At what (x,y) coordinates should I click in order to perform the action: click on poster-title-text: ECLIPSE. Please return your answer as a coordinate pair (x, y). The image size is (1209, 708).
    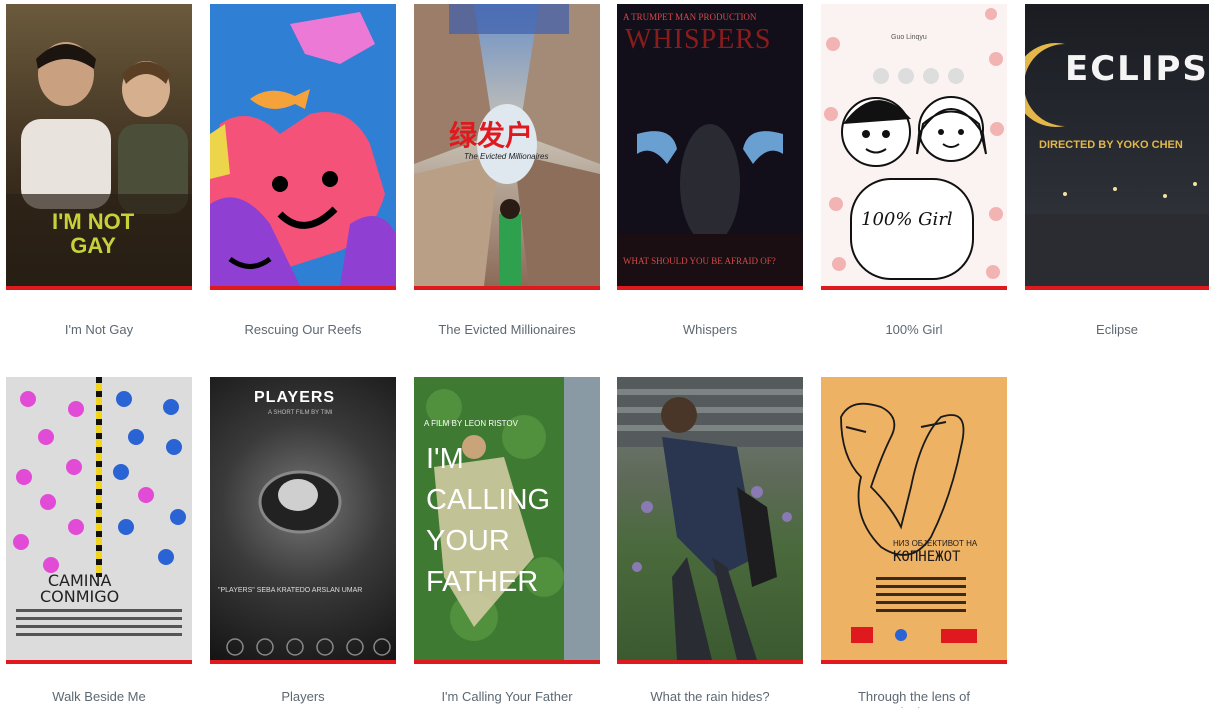
    Looking at the image, I should click on (1137, 69).